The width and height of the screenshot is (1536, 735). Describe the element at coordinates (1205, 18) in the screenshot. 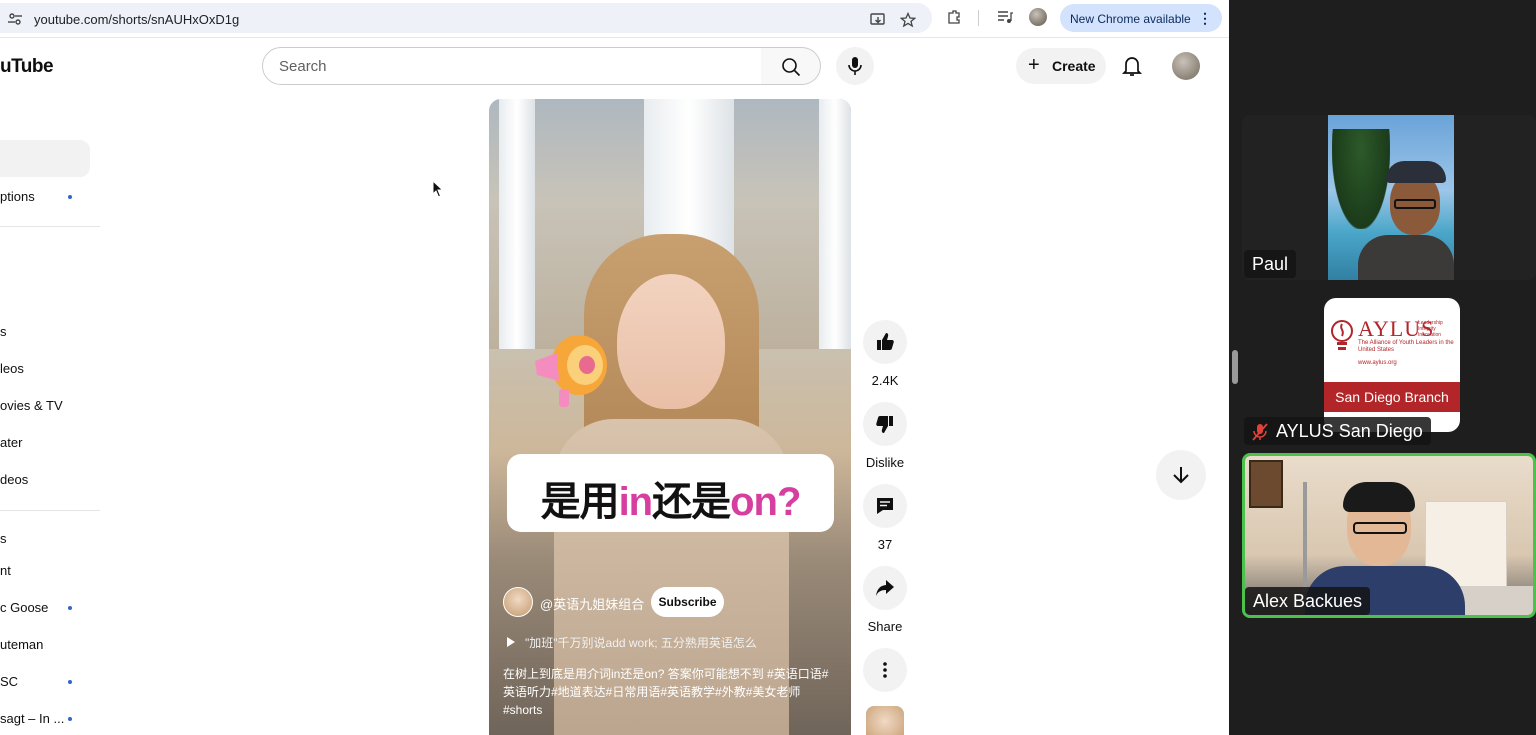

I see `chrome-menu-icon: ⋮` at that location.